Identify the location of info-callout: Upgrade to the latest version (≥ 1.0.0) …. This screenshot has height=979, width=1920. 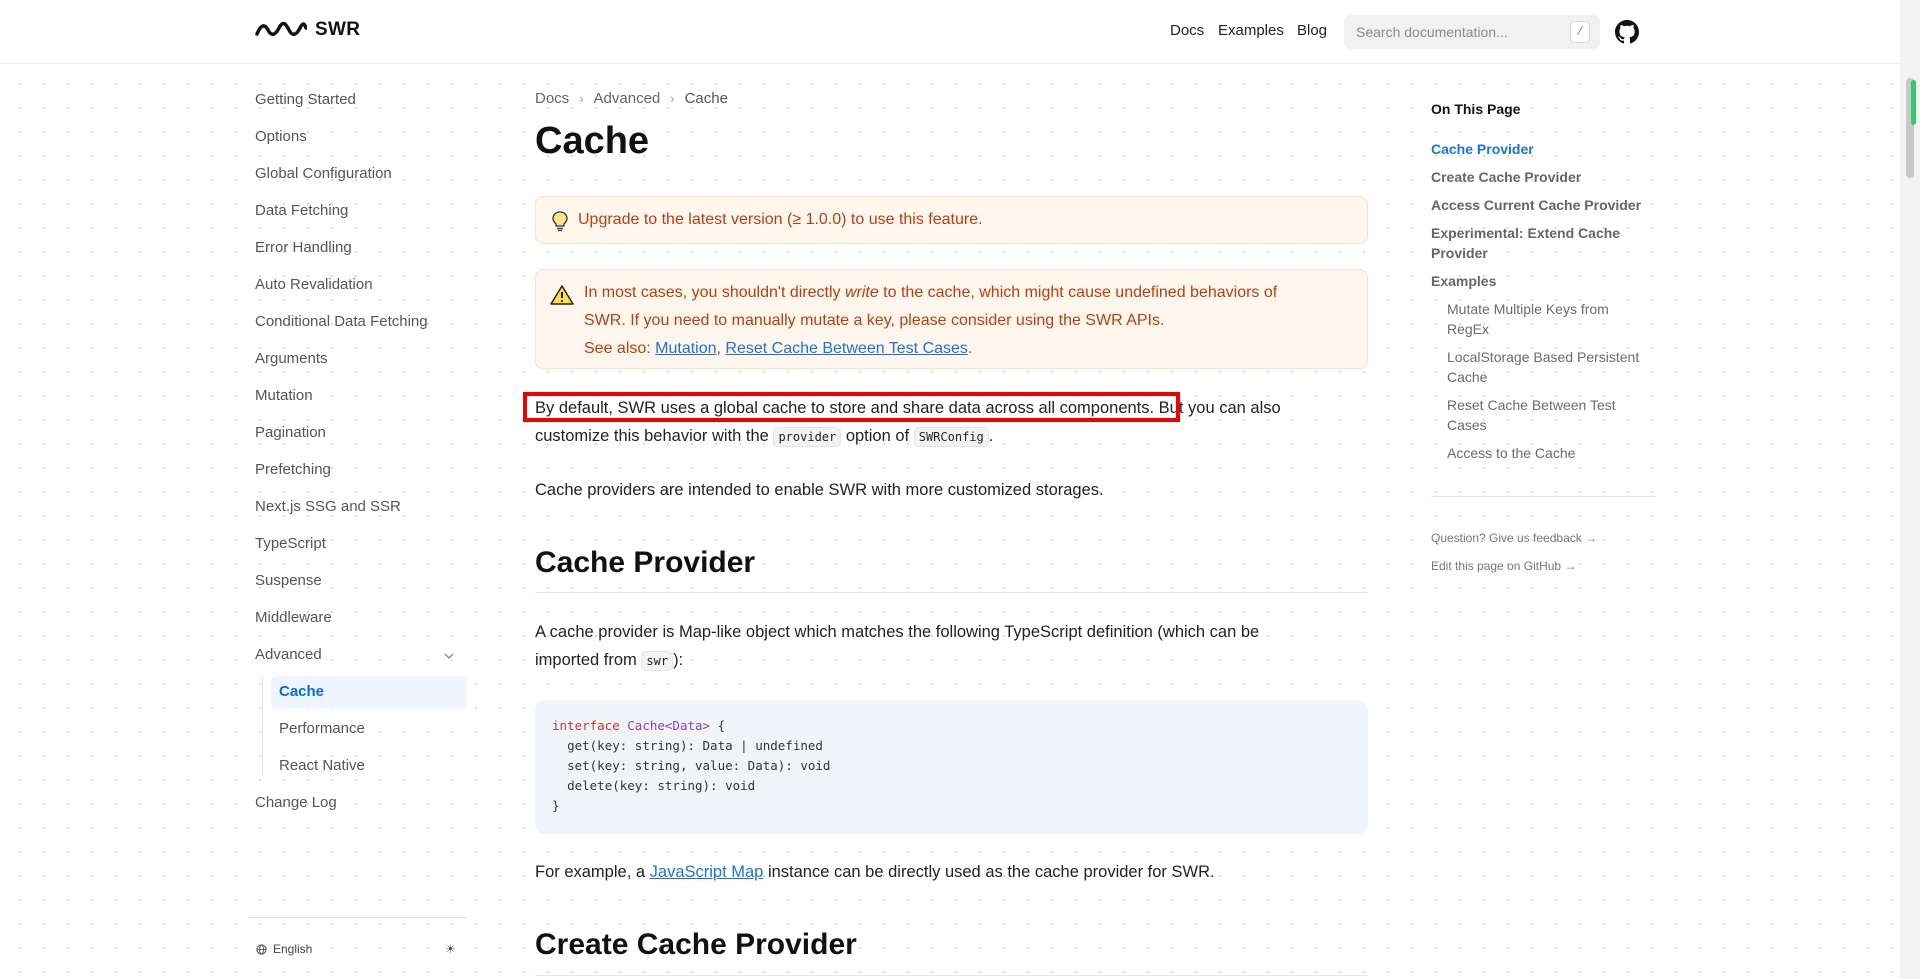
(951, 220).